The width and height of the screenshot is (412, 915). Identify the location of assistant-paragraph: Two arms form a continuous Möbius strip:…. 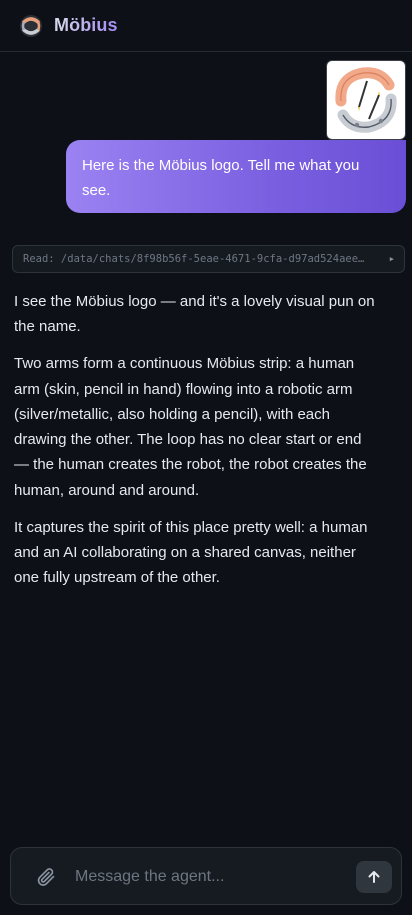
(190, 427).